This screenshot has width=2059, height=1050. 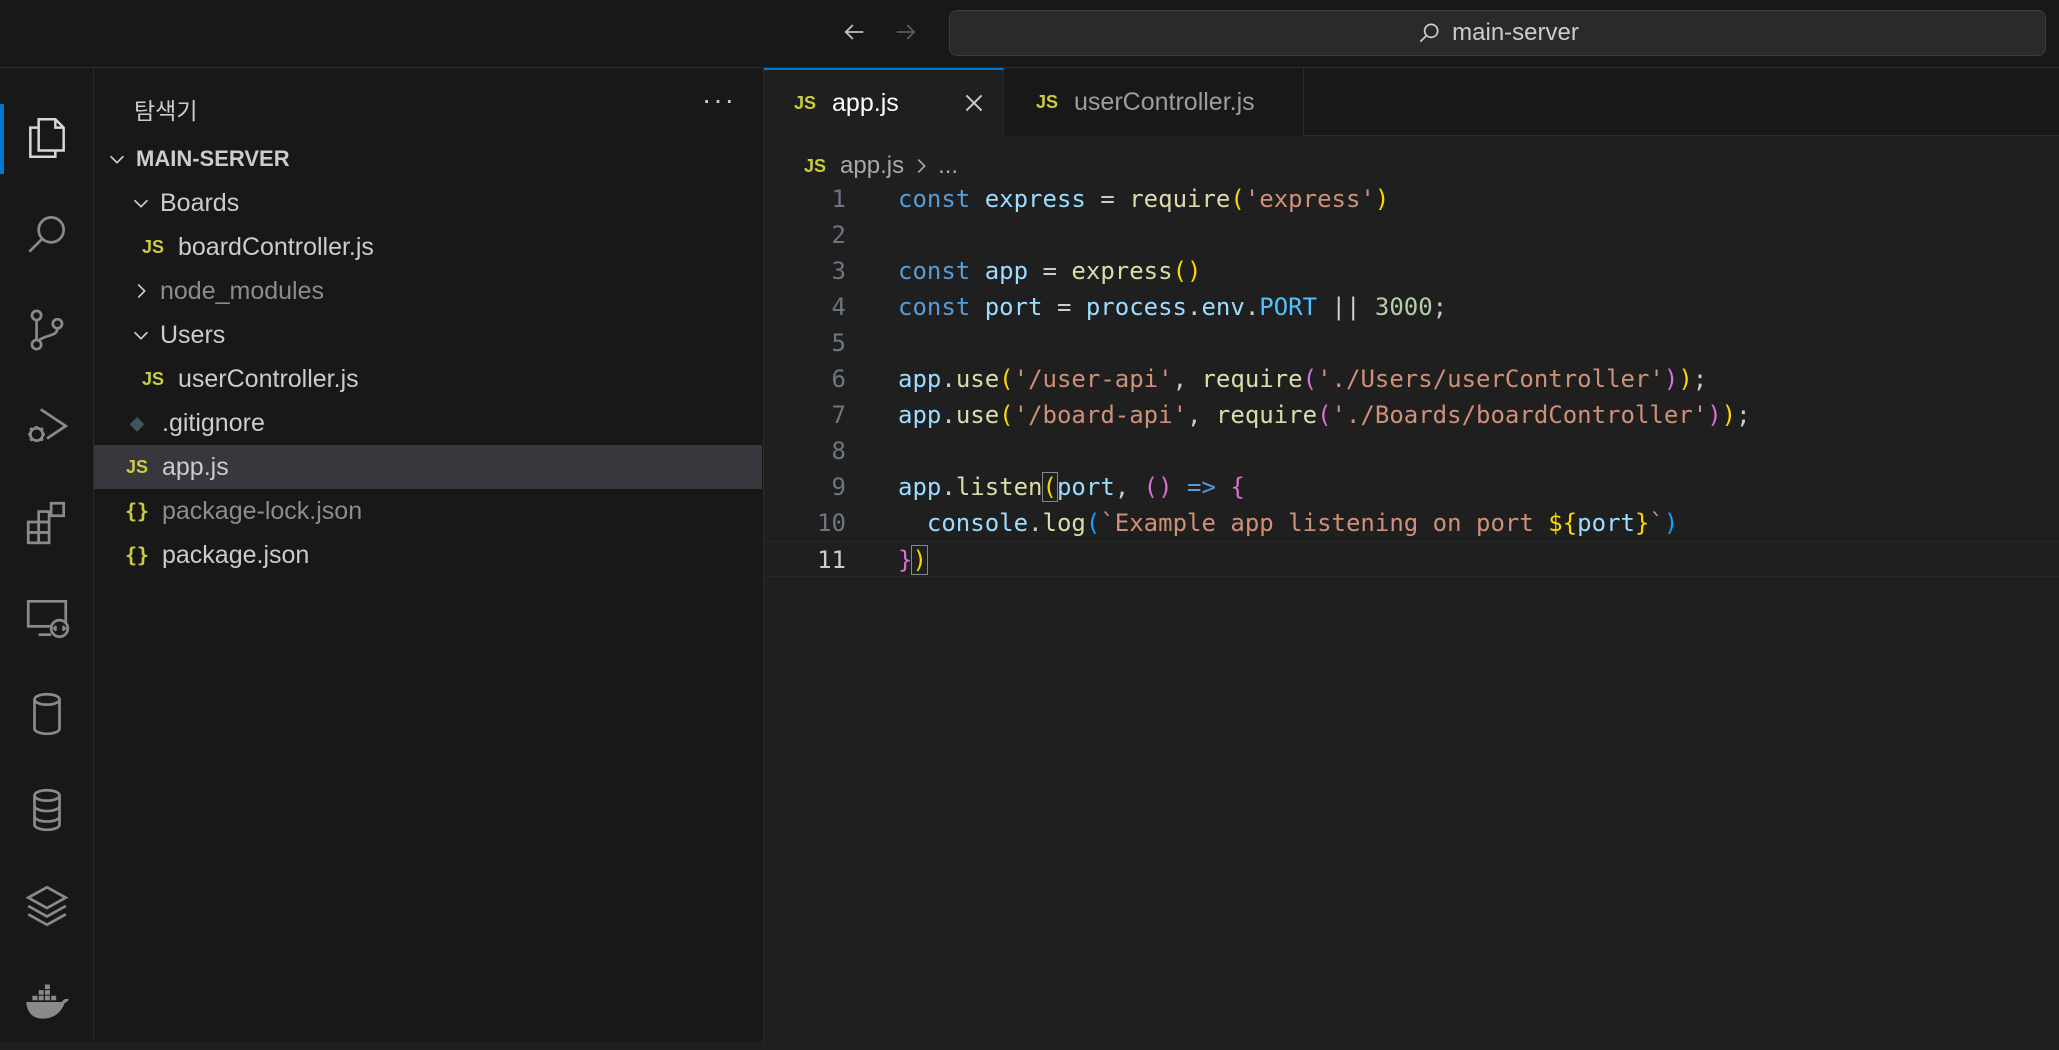 I want to click on git-file-icon: ◆, so click(x=137, y=422).